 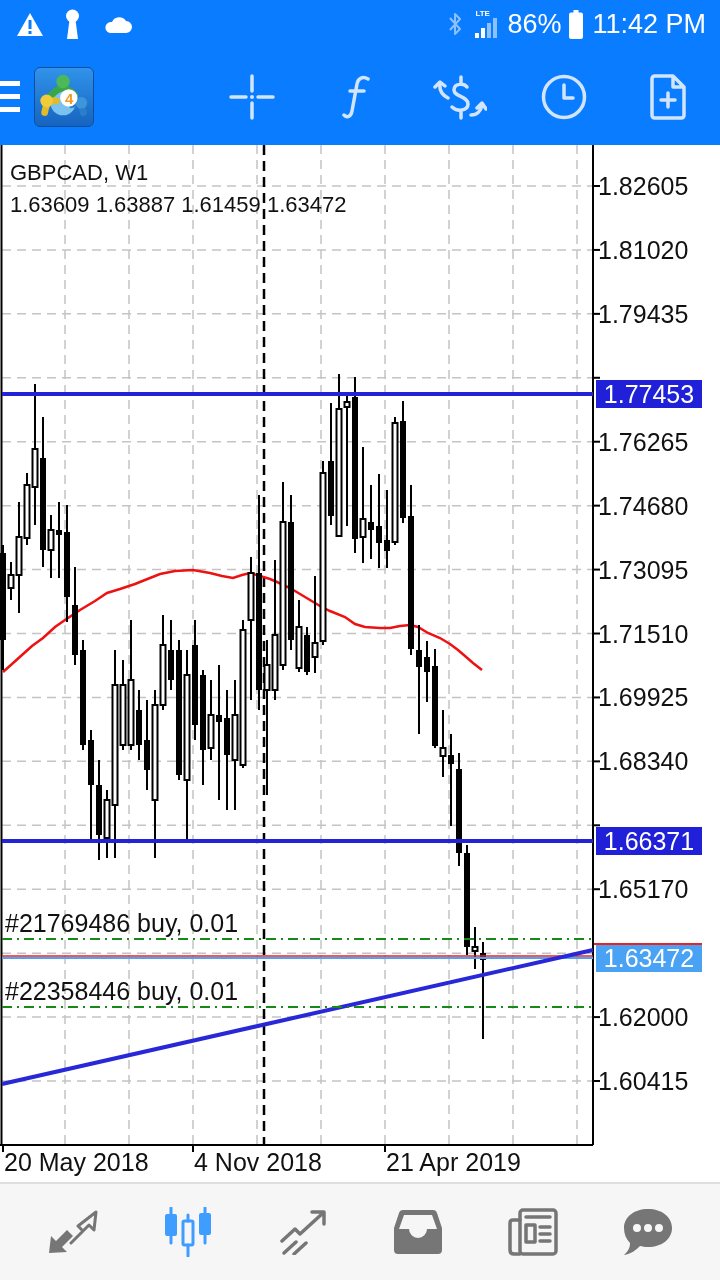 What do you see at coordinates (455, 24) in the screenshot?
I see `bluetooth-icon` at bounding box center [455, 24].